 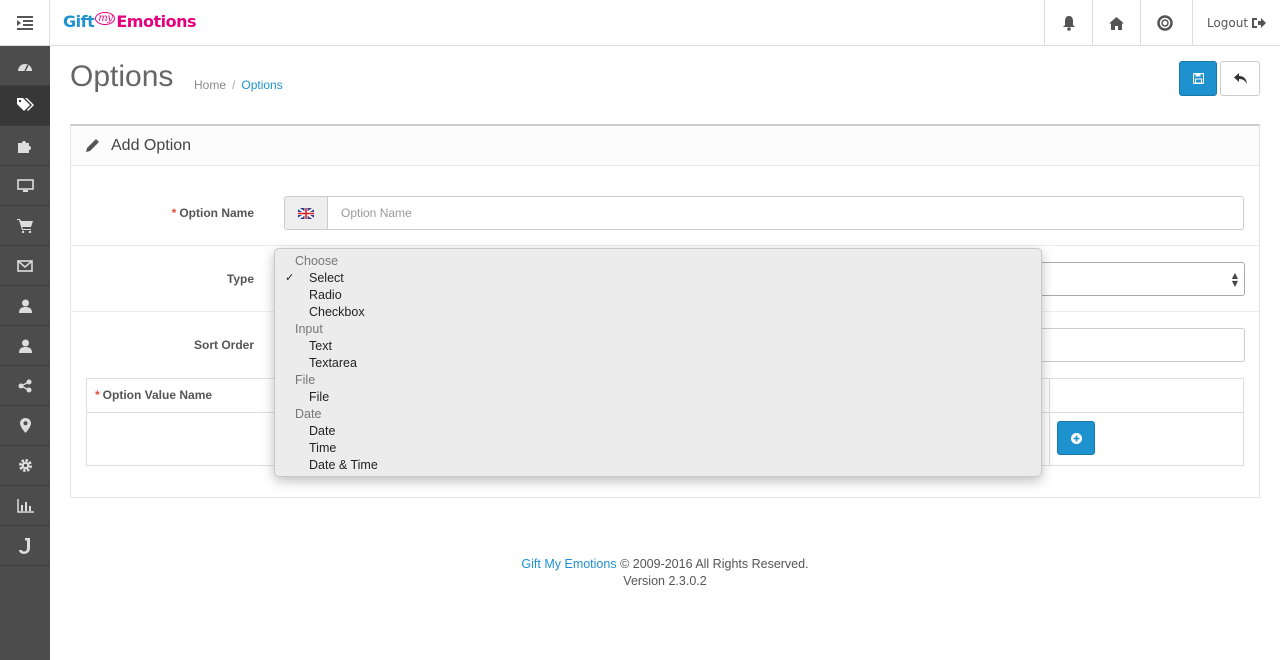 What do you see at coordinates (105, 18) in the screenshot?
I see `logo-text-my: my` at bounding box center [105, 18].